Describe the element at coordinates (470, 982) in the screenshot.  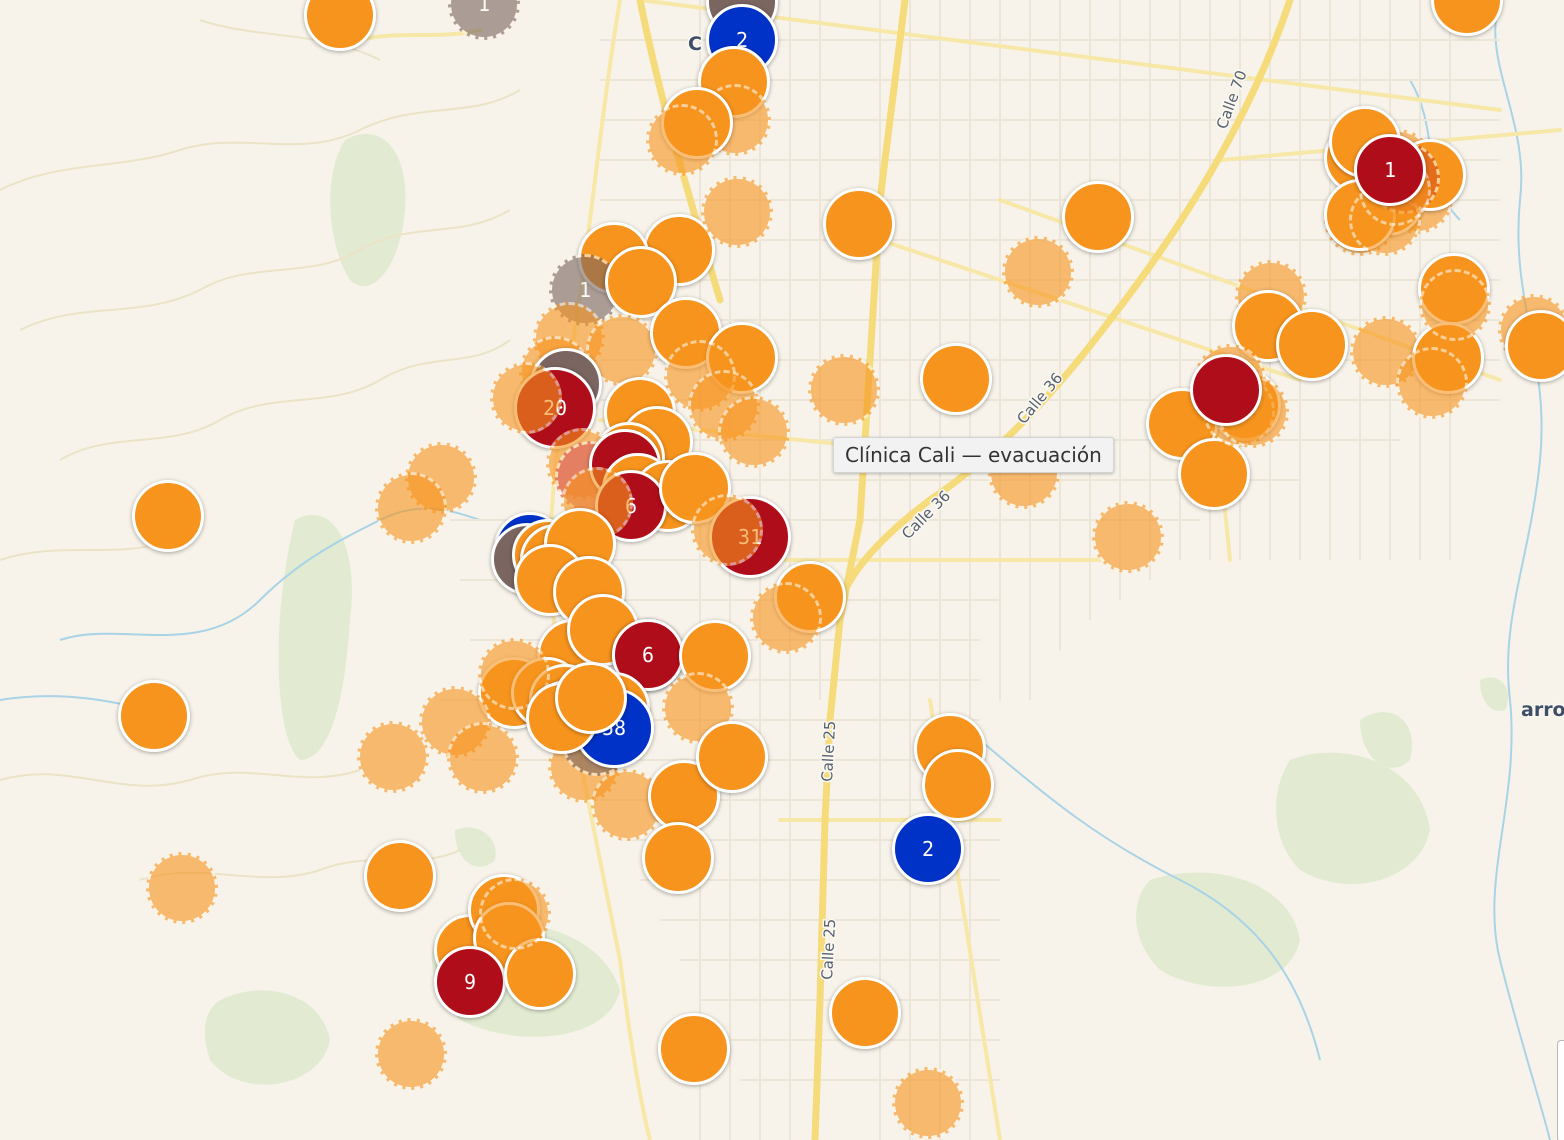
I see `map-marker-red-9: 9` at that location.